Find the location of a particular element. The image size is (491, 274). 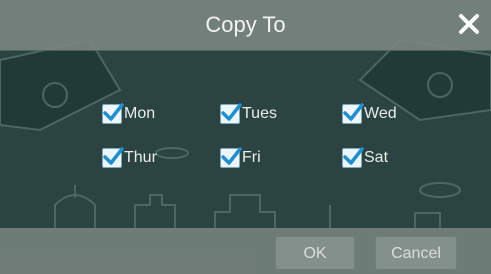

day-checkbox-thur: Thur is located at coordinates (129, 158).